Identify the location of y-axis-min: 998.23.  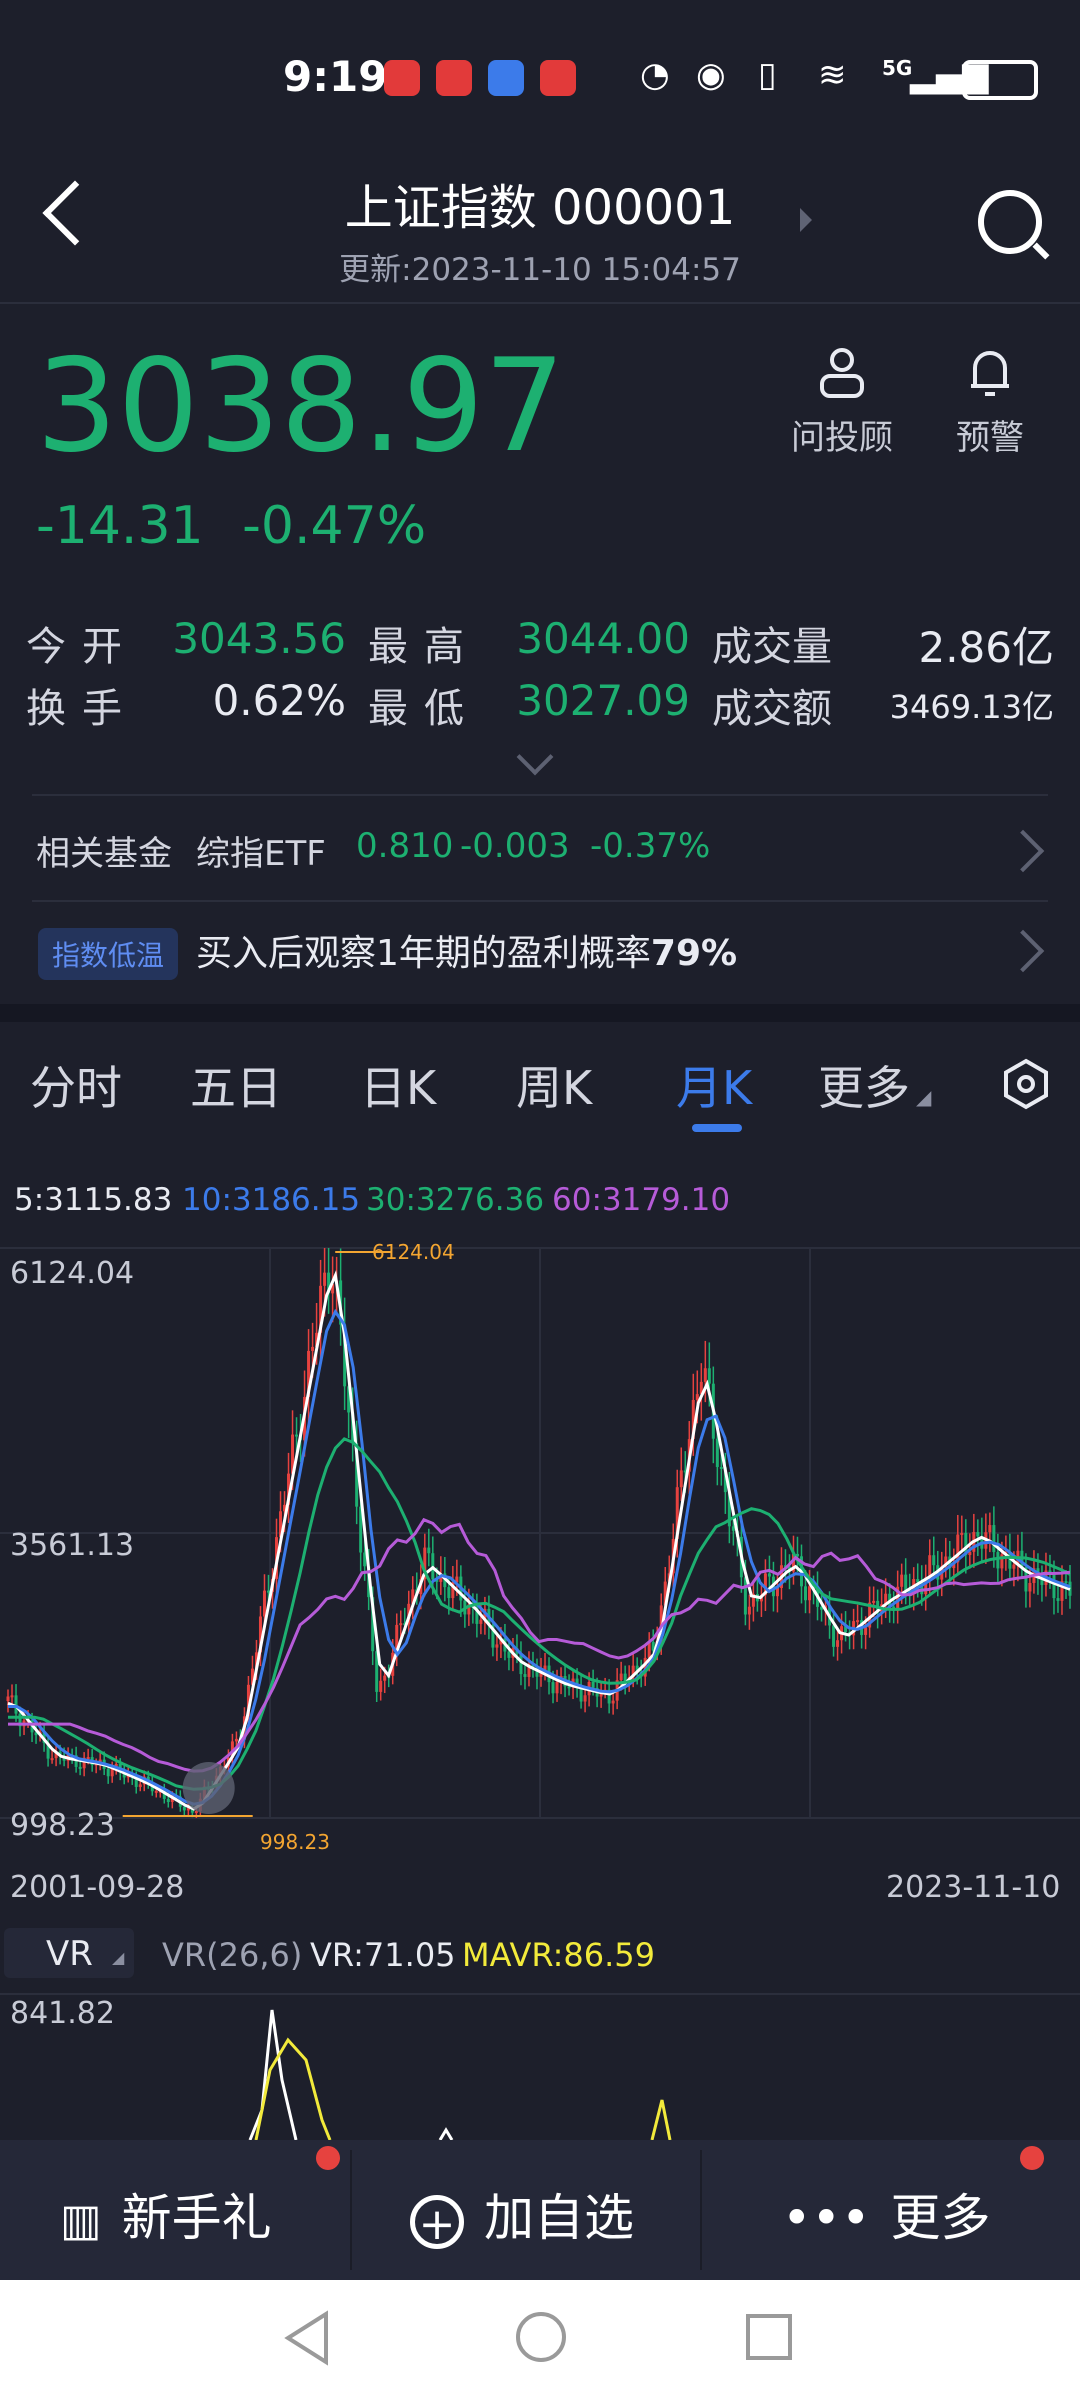
(62, 1825).